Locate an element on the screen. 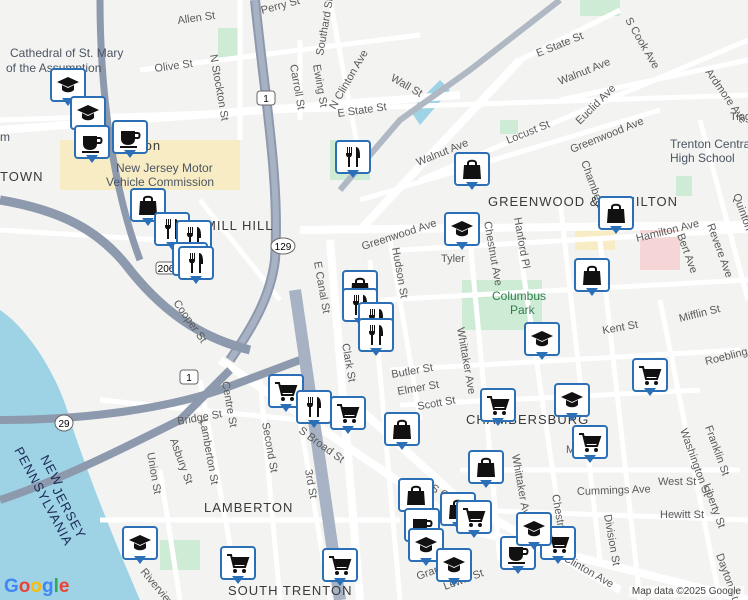 Image resolution: width=748 pixels, height=600 pixels. route-shield-129-north: 129 is located at coordinates (283, 246).